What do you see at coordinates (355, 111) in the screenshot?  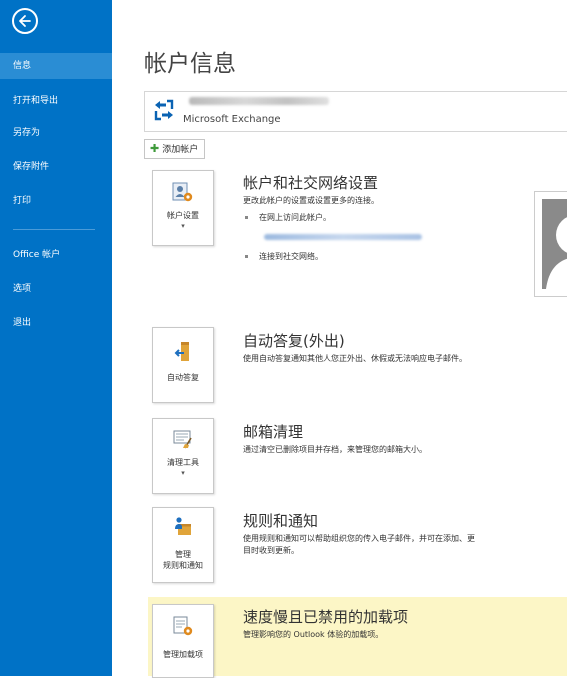 I see `account-selector: Microsoft Exchange` at bounding box center [355, 111].